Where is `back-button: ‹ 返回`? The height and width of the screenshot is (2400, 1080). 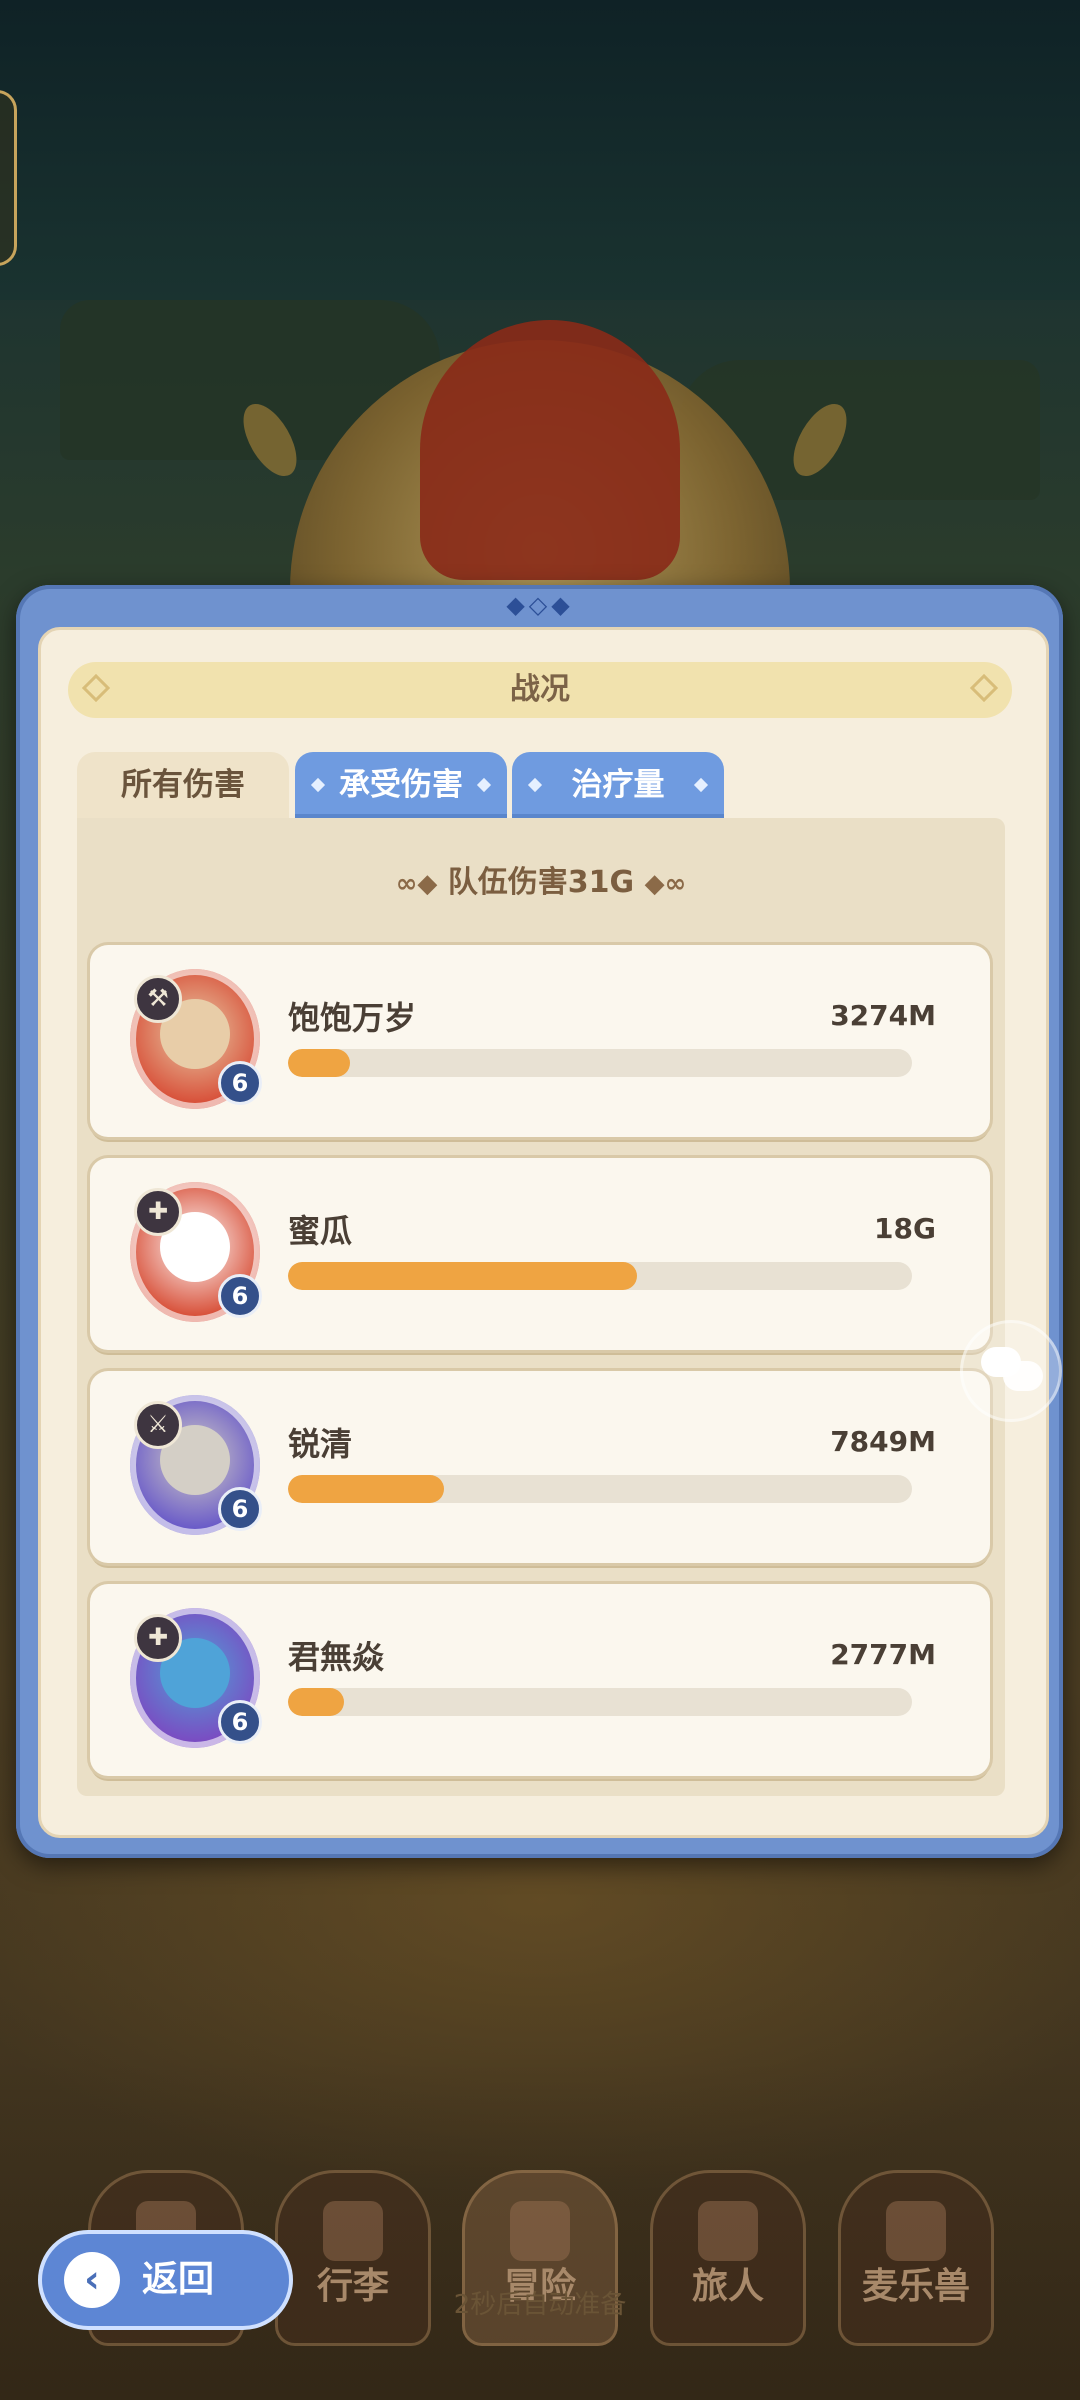 back-button: ‹ 返回 is located at coordinates (165, 2280).